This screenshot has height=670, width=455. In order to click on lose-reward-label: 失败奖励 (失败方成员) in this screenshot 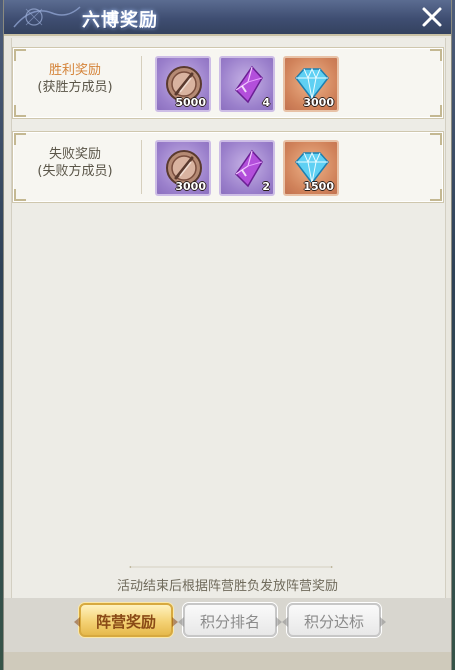, I will do `click(75, 163)`.